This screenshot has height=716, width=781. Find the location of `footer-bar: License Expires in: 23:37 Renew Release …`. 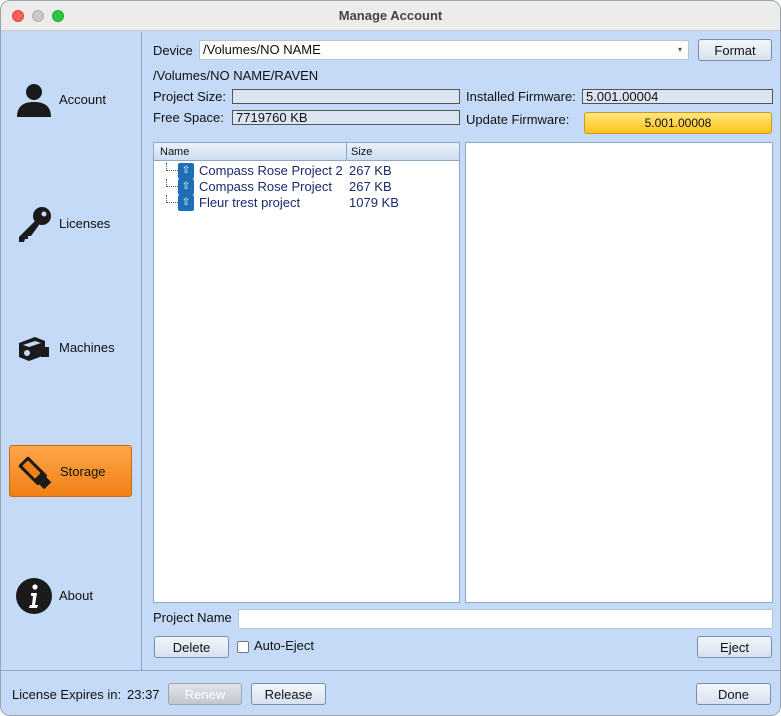

footer-bar: License Expires in: 23:37 Renew Release … is located at coordinates (390, 692).